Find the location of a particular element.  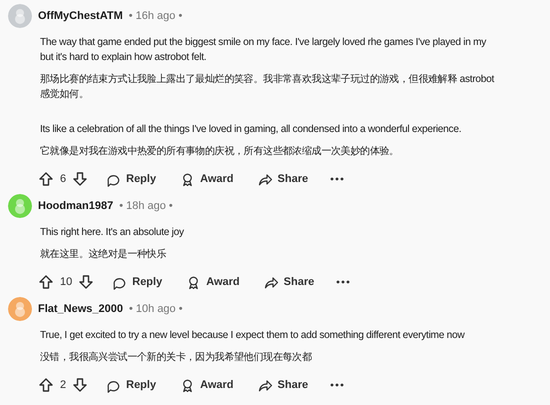

vote-count: 2 is located at coordinates (63, 385).